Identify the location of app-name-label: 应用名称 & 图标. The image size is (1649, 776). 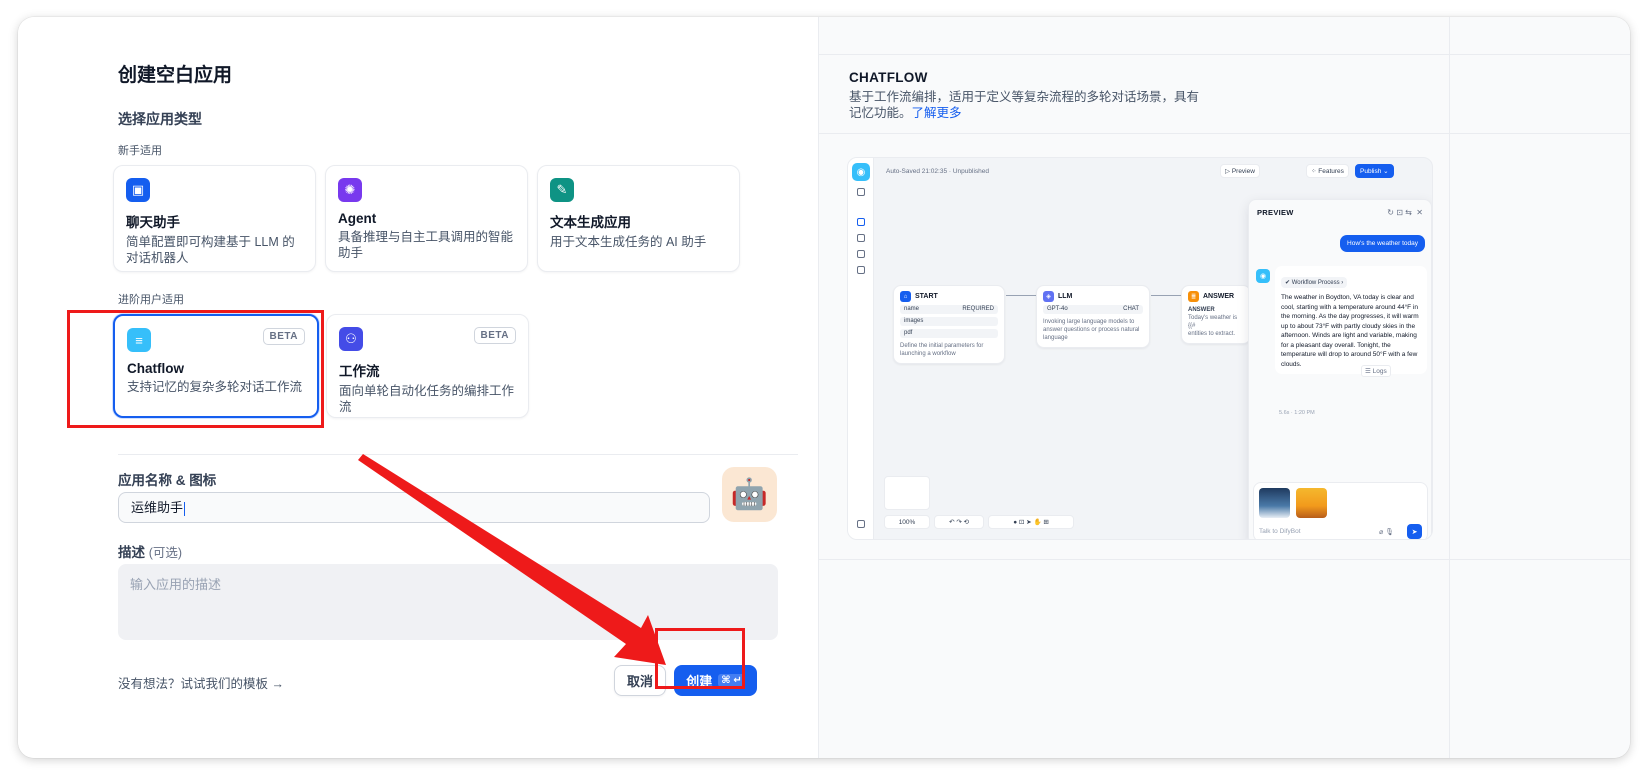
(167, 480).